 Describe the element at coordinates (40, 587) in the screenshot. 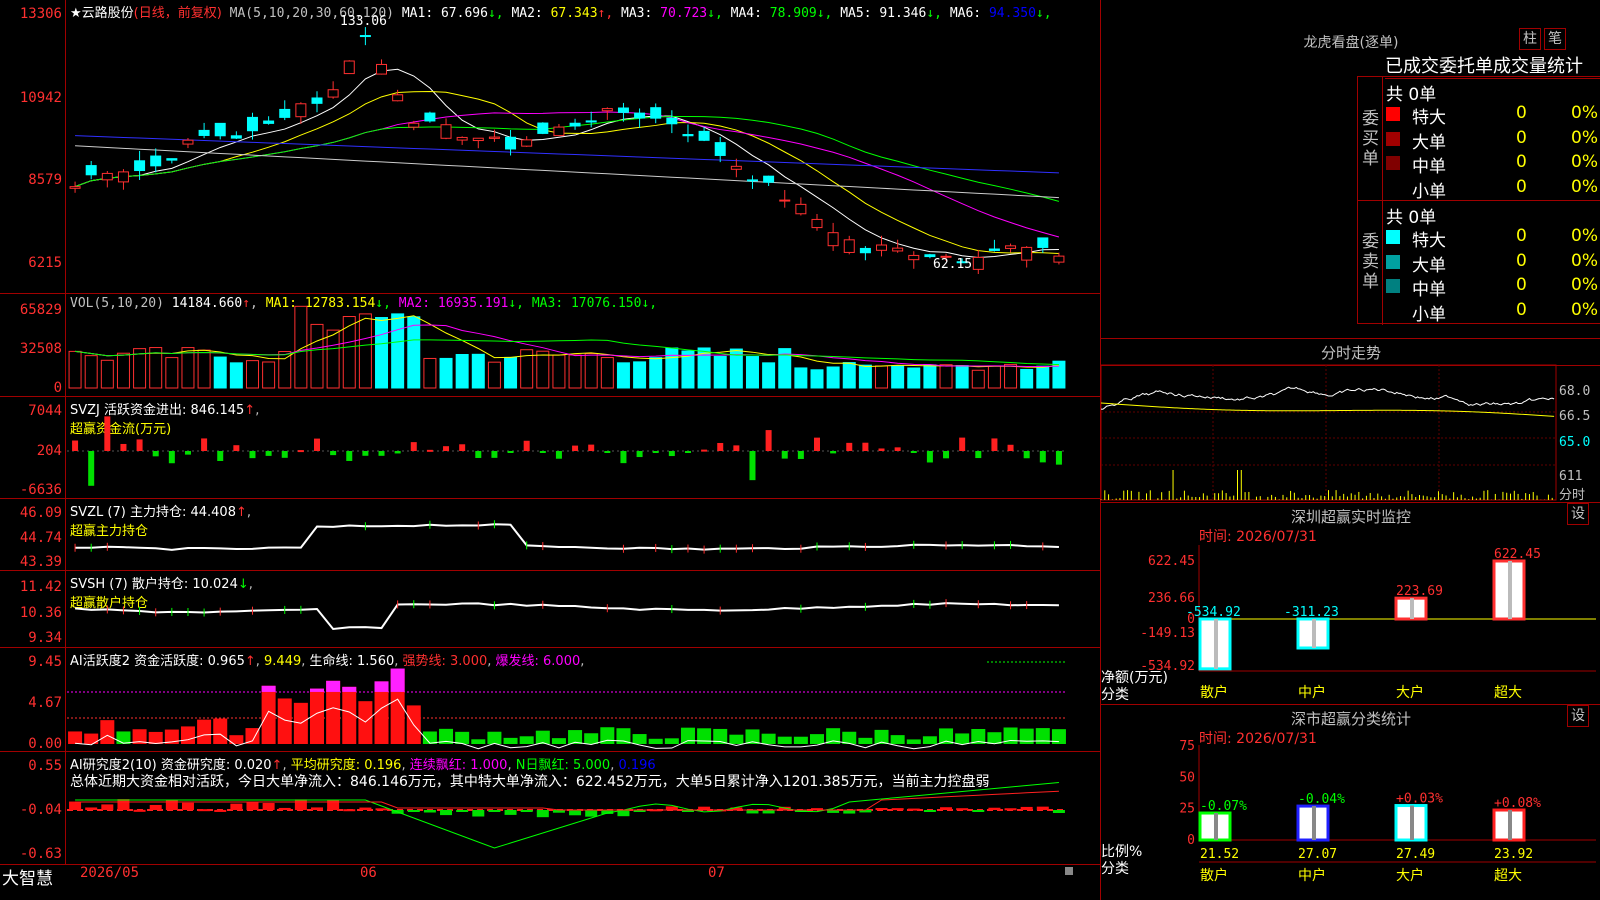

I see `y-tick: 11.42` at that location.